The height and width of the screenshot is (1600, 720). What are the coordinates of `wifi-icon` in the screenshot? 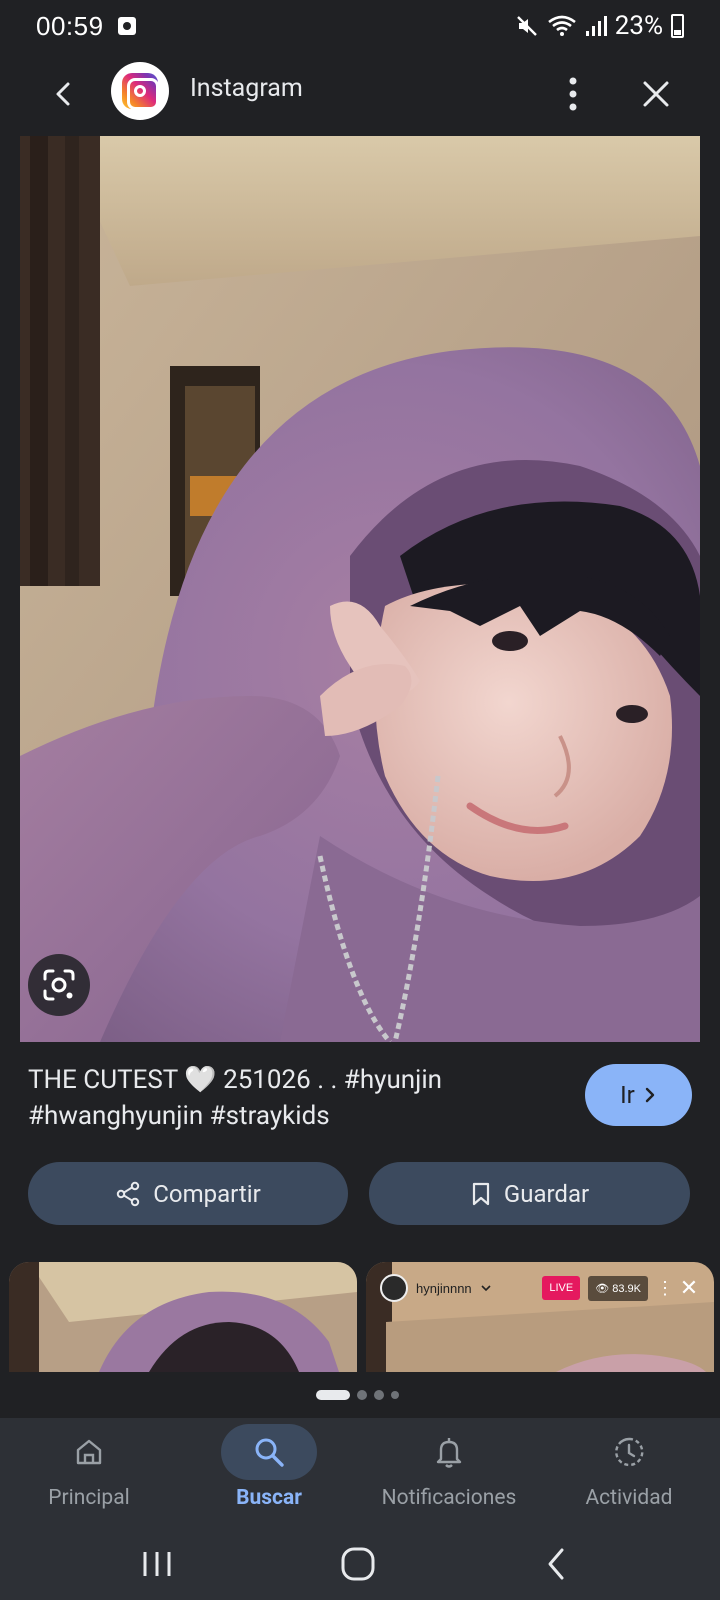 It's located at (561, 25).